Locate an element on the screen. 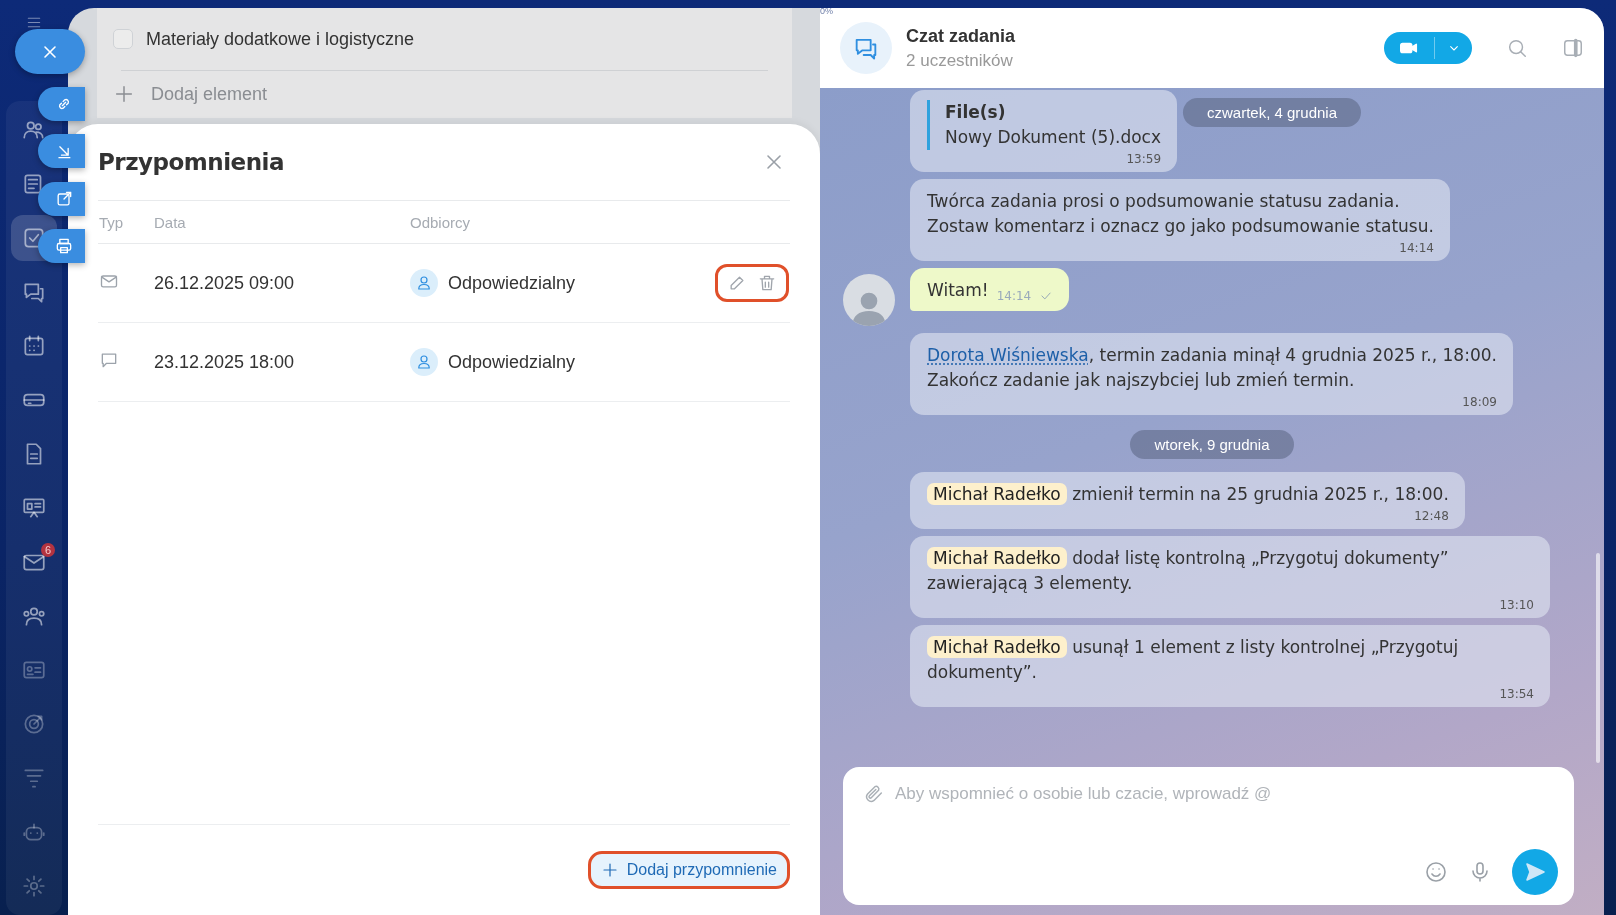 The width and height of the screenshot is (1616, 915). tasks-icon is located at coordinates (34, 238).